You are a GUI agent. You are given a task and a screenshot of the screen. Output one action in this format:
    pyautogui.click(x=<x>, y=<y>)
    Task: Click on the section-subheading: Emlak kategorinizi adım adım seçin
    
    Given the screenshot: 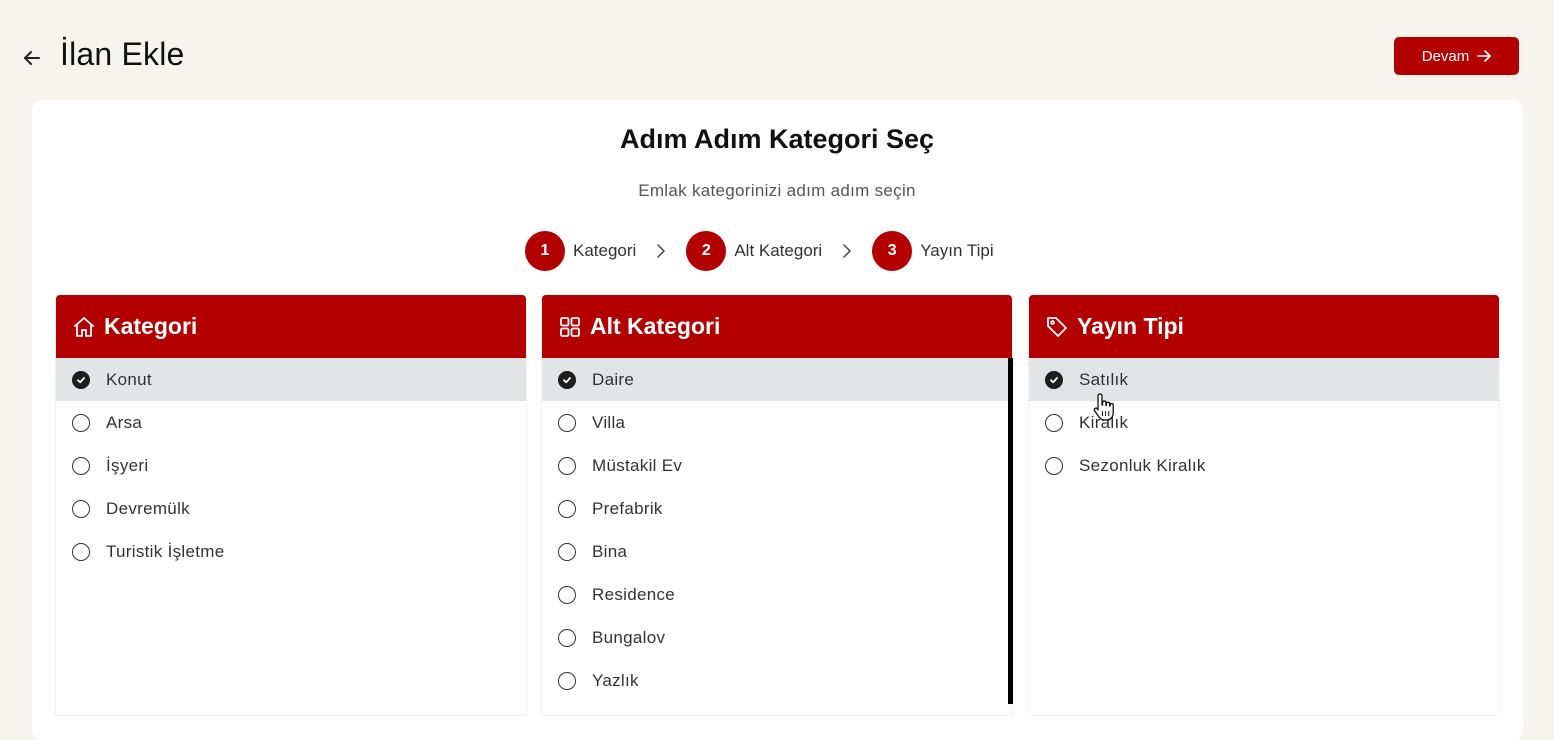 What is the action you would take?
    pyautogui.click(x=777, y=190)
    